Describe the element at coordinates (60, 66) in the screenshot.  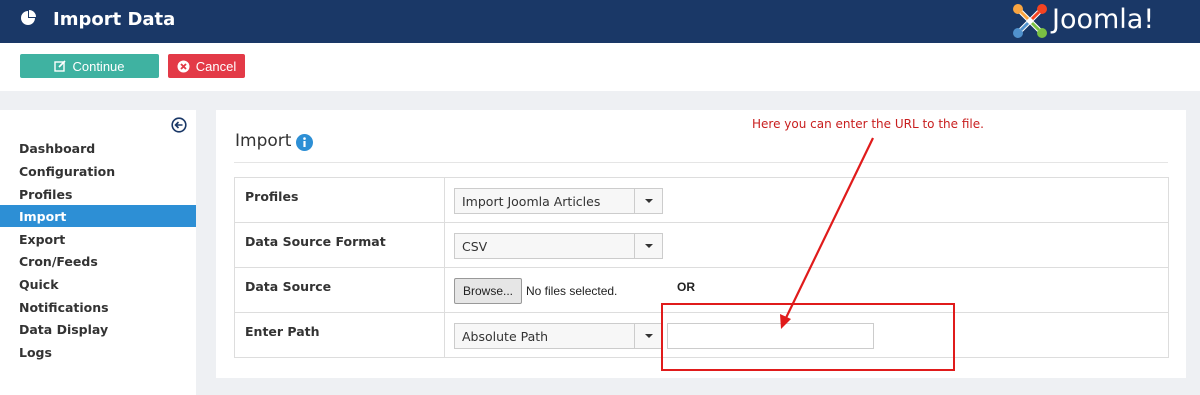
I see `edit-icon` at that location.